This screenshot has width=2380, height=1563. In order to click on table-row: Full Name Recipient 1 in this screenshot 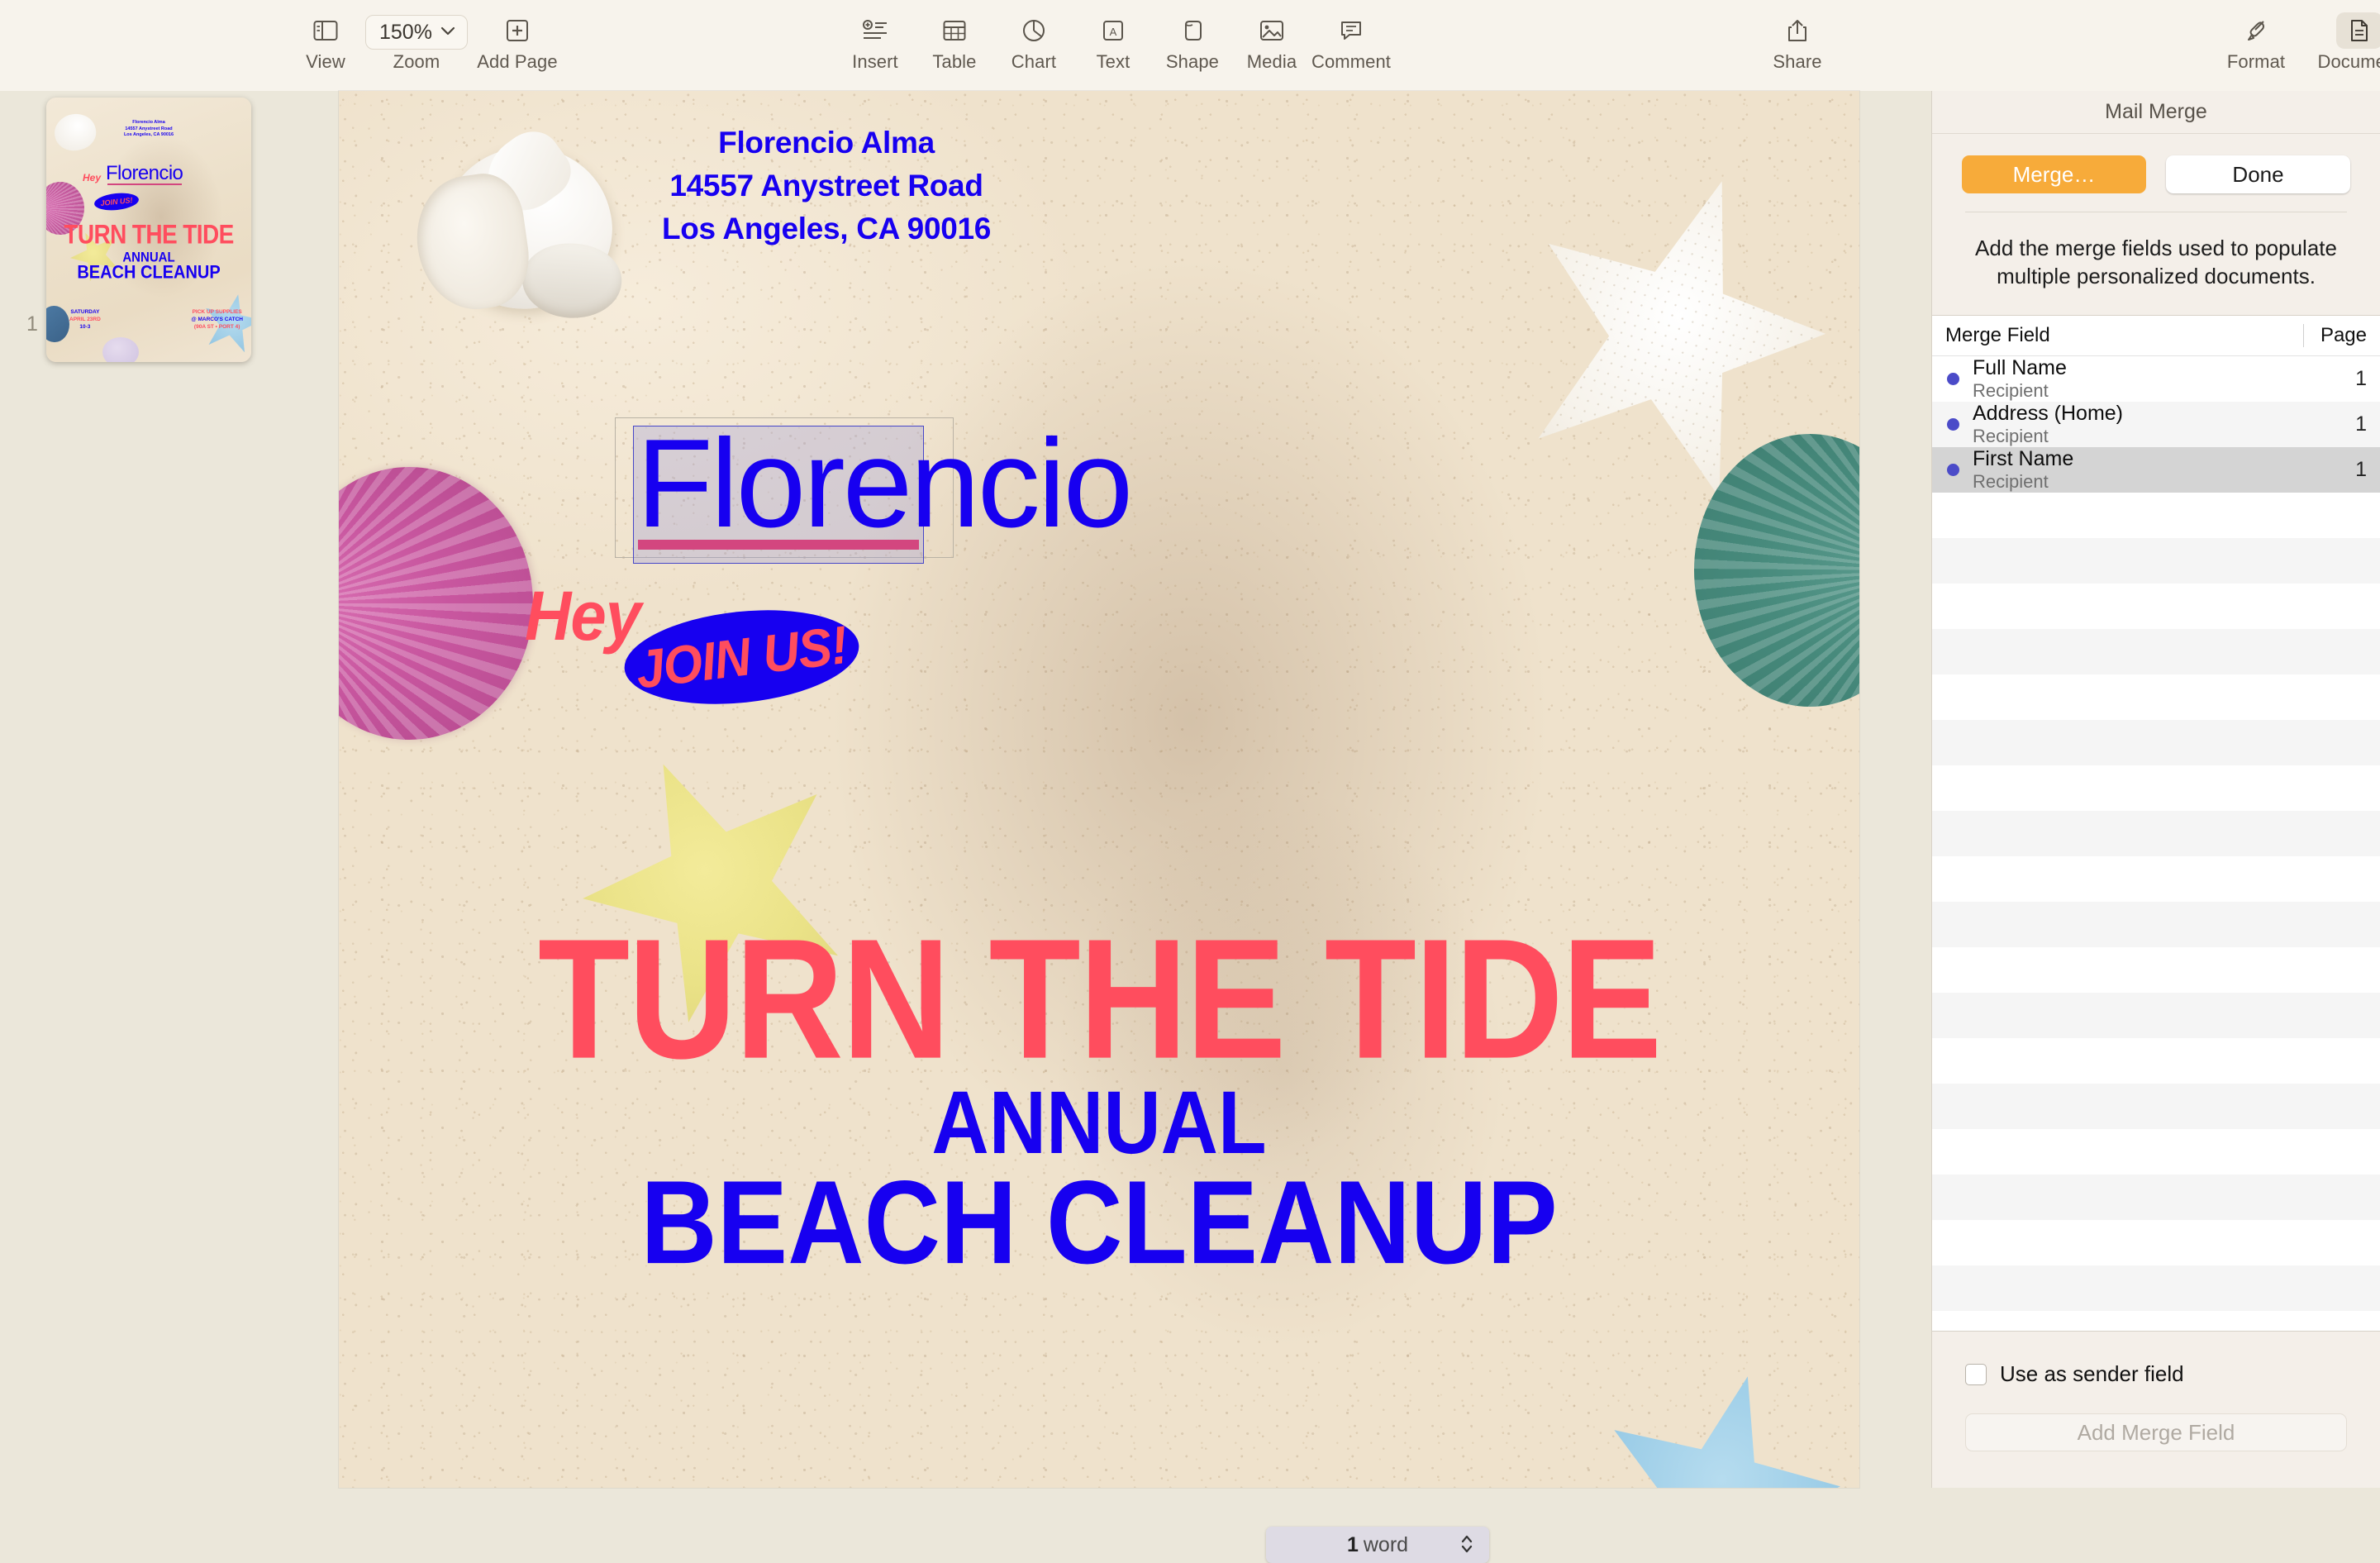, I will do `click(2156, 379)`.